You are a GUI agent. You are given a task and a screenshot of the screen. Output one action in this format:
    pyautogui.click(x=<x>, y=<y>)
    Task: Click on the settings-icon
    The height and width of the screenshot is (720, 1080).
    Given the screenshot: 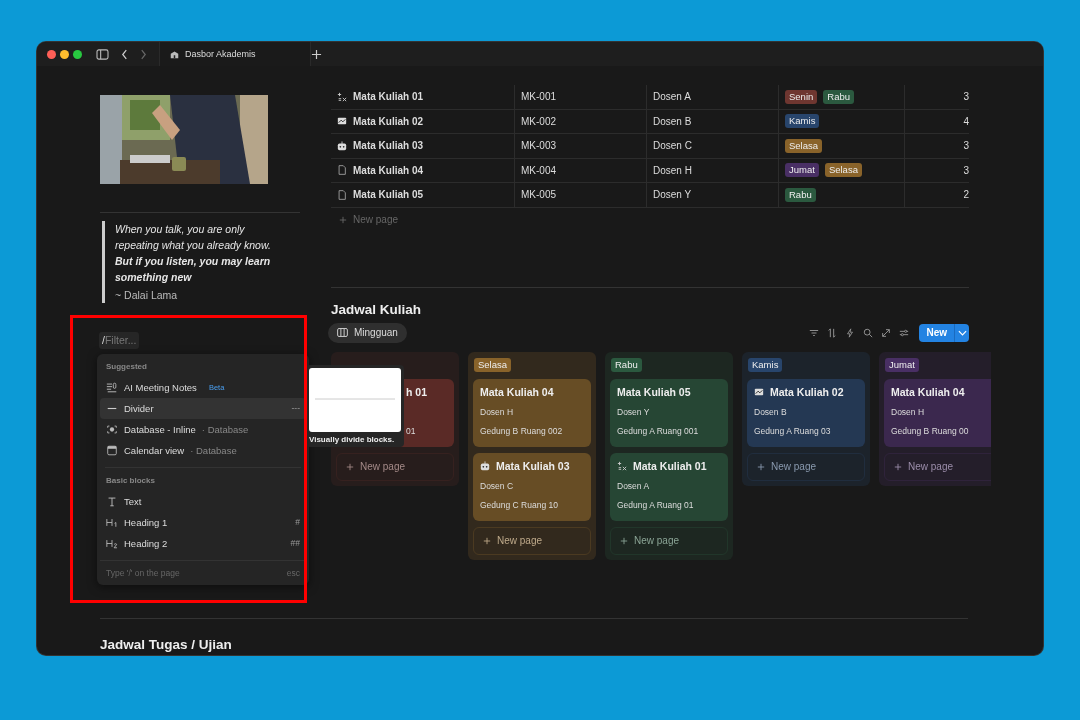 What is the action you would take?
    pyautogui.click(x=904, y=332)
    